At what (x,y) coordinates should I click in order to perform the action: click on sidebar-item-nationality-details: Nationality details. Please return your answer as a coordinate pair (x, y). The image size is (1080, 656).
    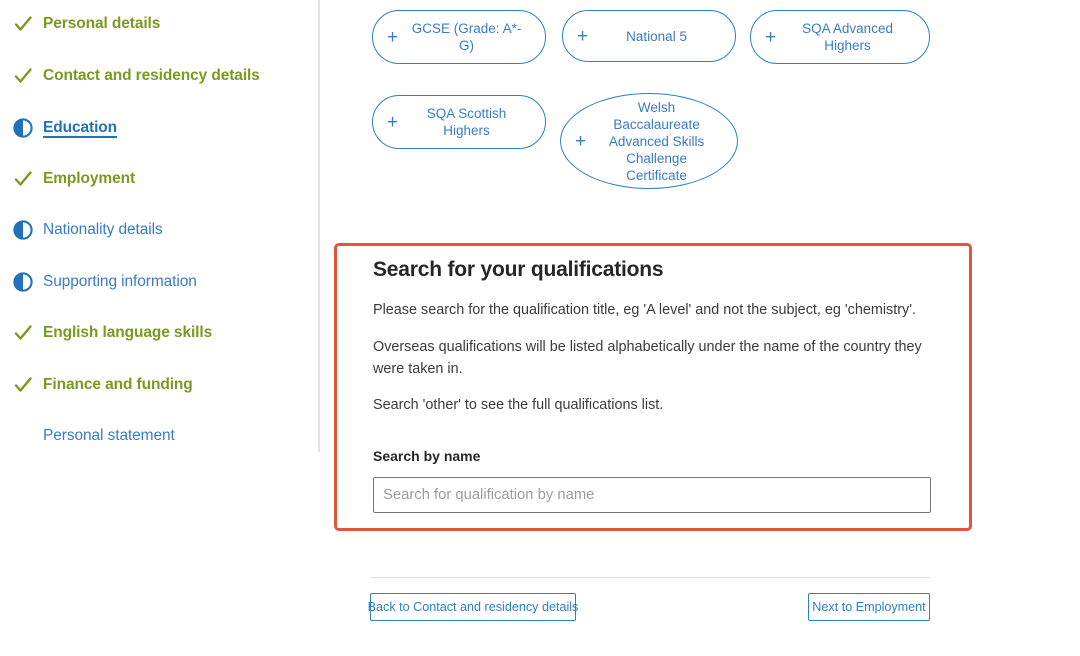
    Looking at the image, I should click on (87, 230).